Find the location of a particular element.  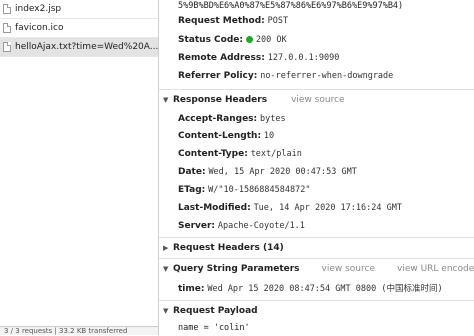

header-value: text/plain is located at coordinates (276, 154).